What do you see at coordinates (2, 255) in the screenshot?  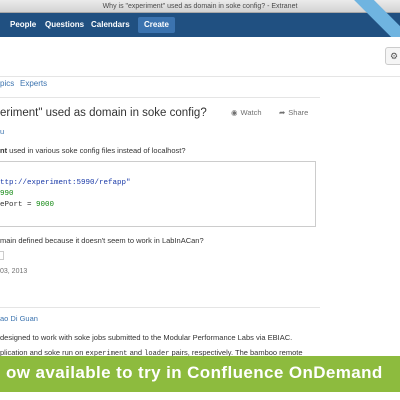 I see `vote-button` at bounding box center [2, 255].